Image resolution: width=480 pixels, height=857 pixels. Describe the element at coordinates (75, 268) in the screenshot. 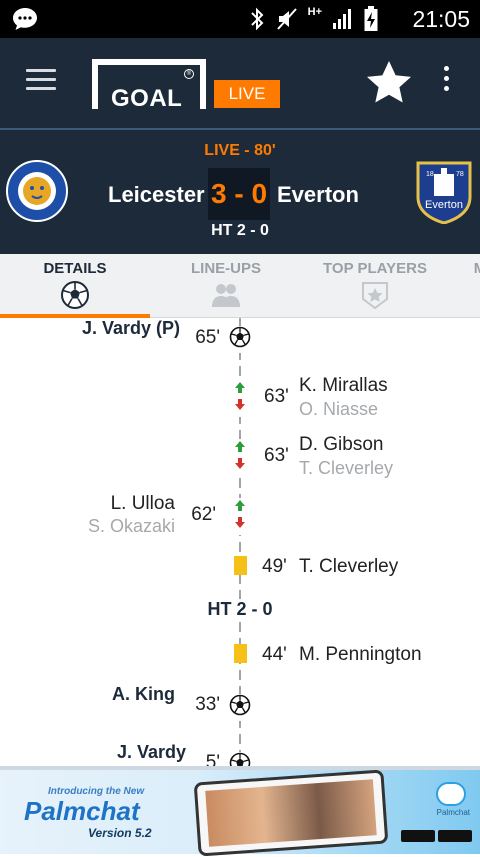

I see `tab-label: DETAILS` at that location.